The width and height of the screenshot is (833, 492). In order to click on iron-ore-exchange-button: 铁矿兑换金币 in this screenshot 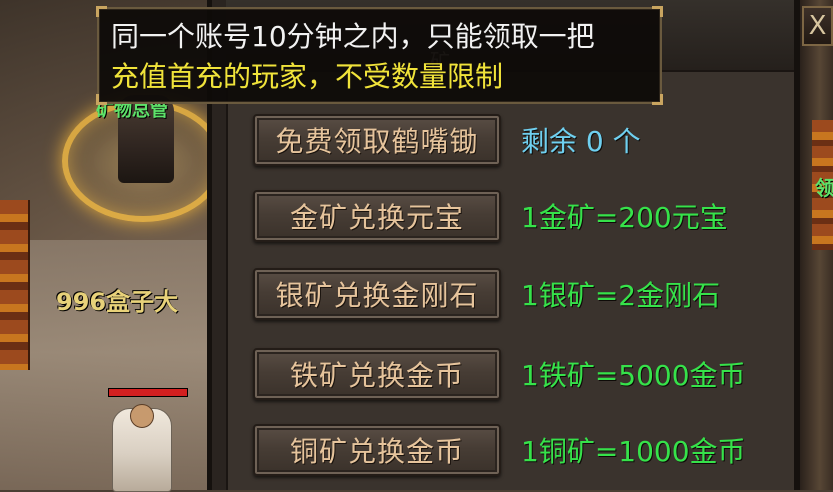, I will do `click(377, 374)`.